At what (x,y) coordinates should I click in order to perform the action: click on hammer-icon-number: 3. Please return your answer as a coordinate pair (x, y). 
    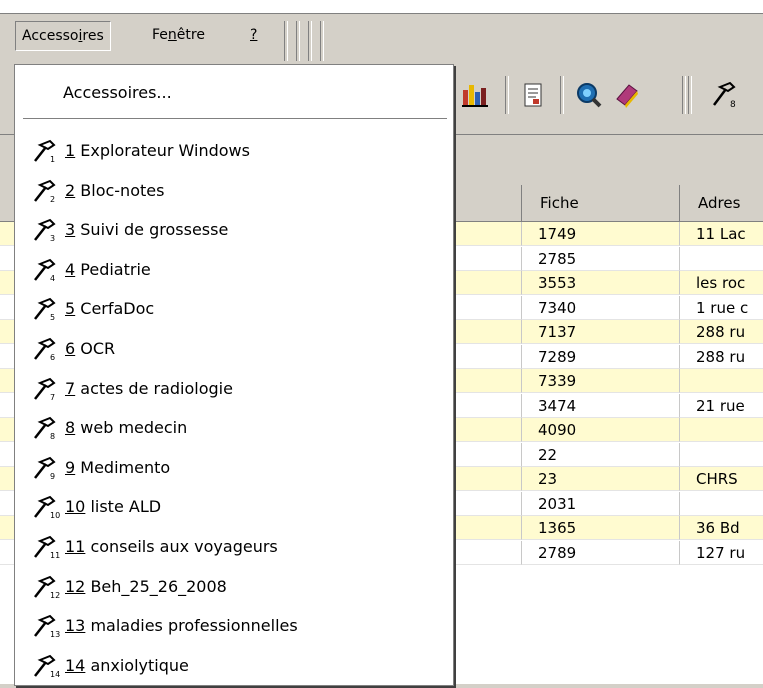
    Looking at the image, I should click on (52, 238).